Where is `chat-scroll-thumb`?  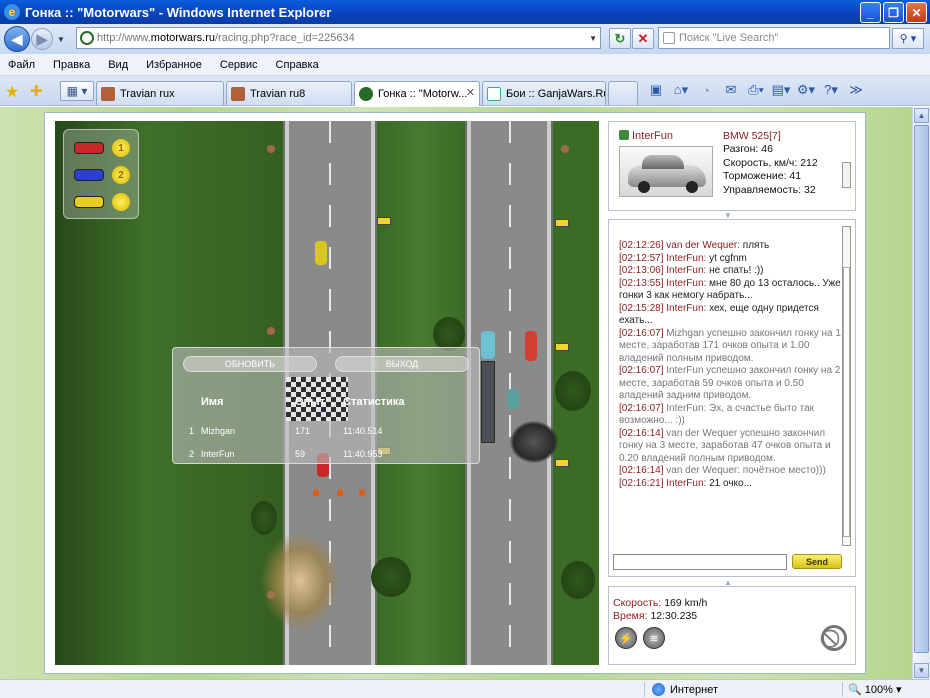
chat-scroll-thumb is located at coordinates (846, 402).